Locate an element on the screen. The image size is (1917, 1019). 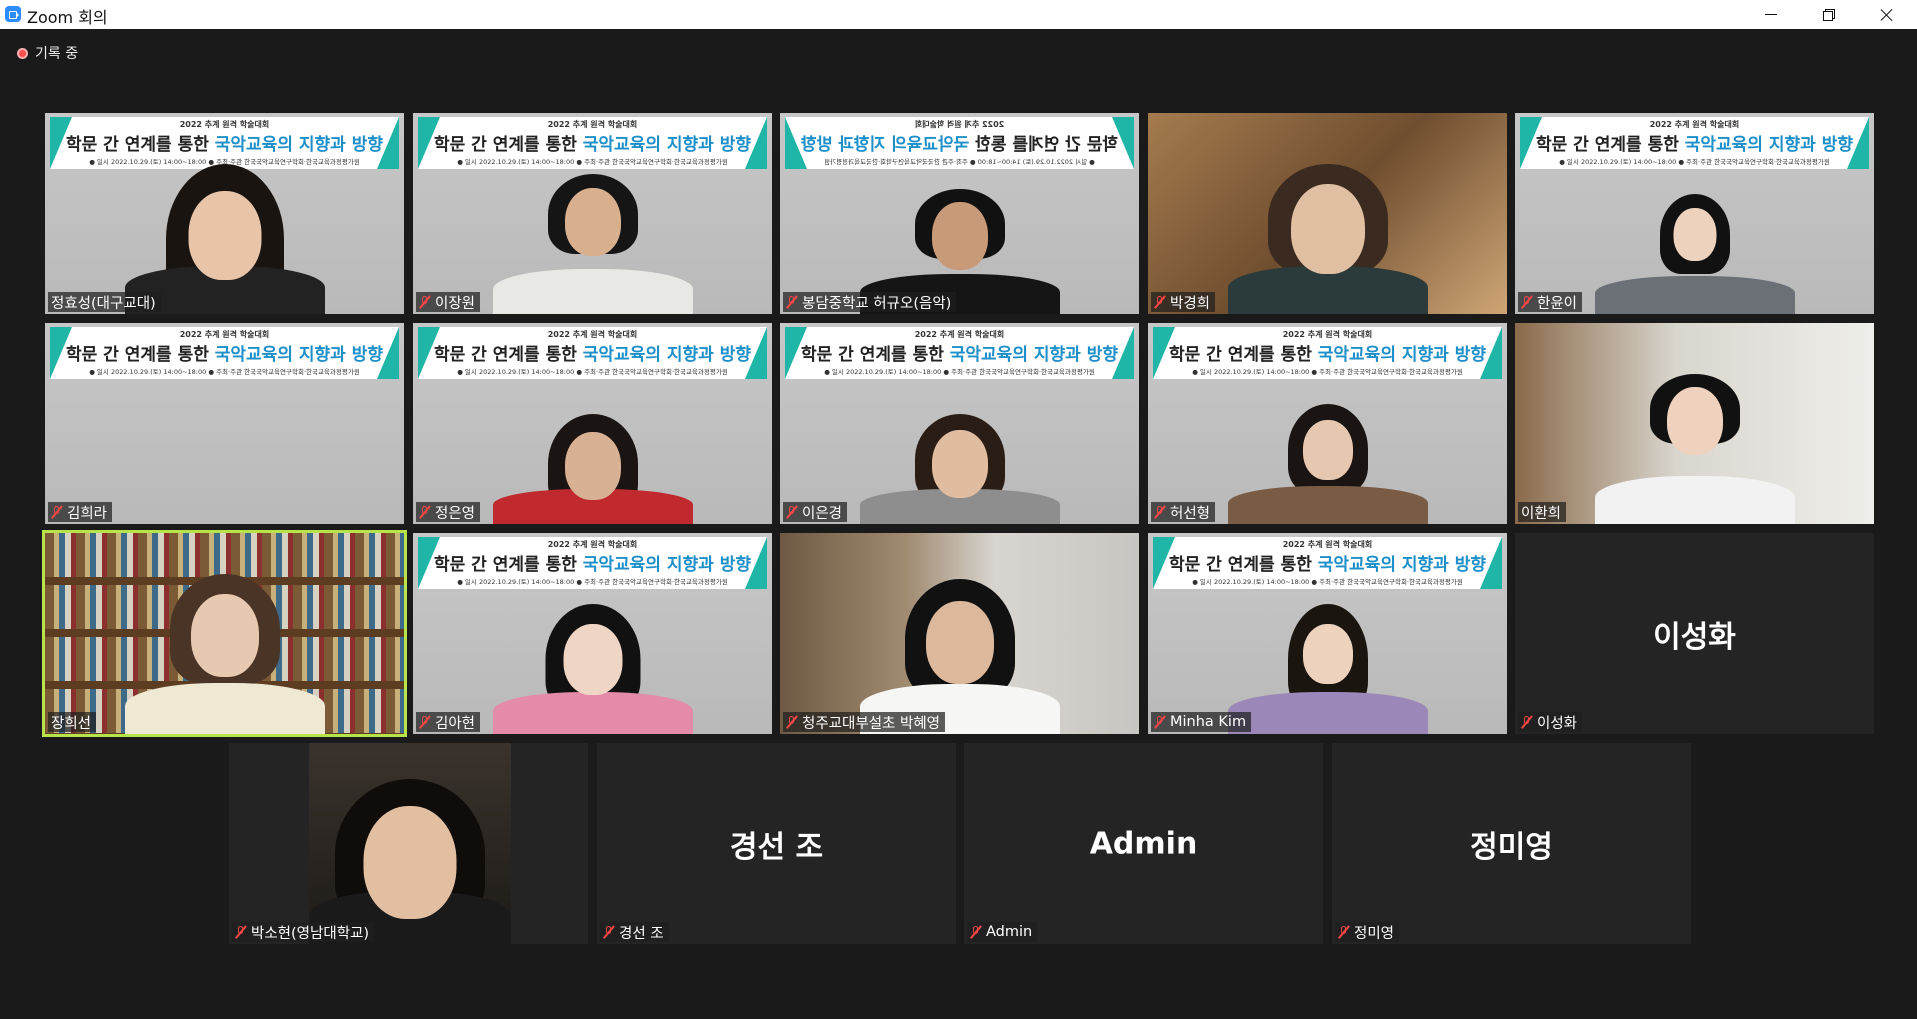
participant-name: 정은영 is located at coordinates (455, 513).